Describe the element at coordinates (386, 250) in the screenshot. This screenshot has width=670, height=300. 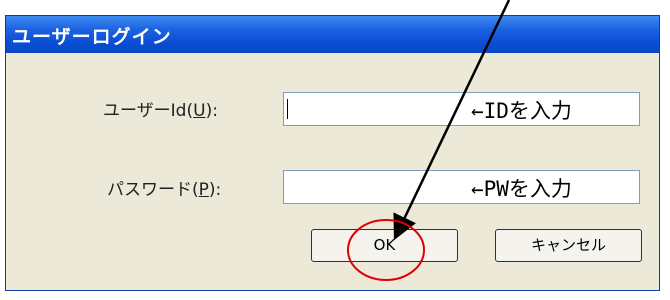
I see `highlight-circle` at that location.